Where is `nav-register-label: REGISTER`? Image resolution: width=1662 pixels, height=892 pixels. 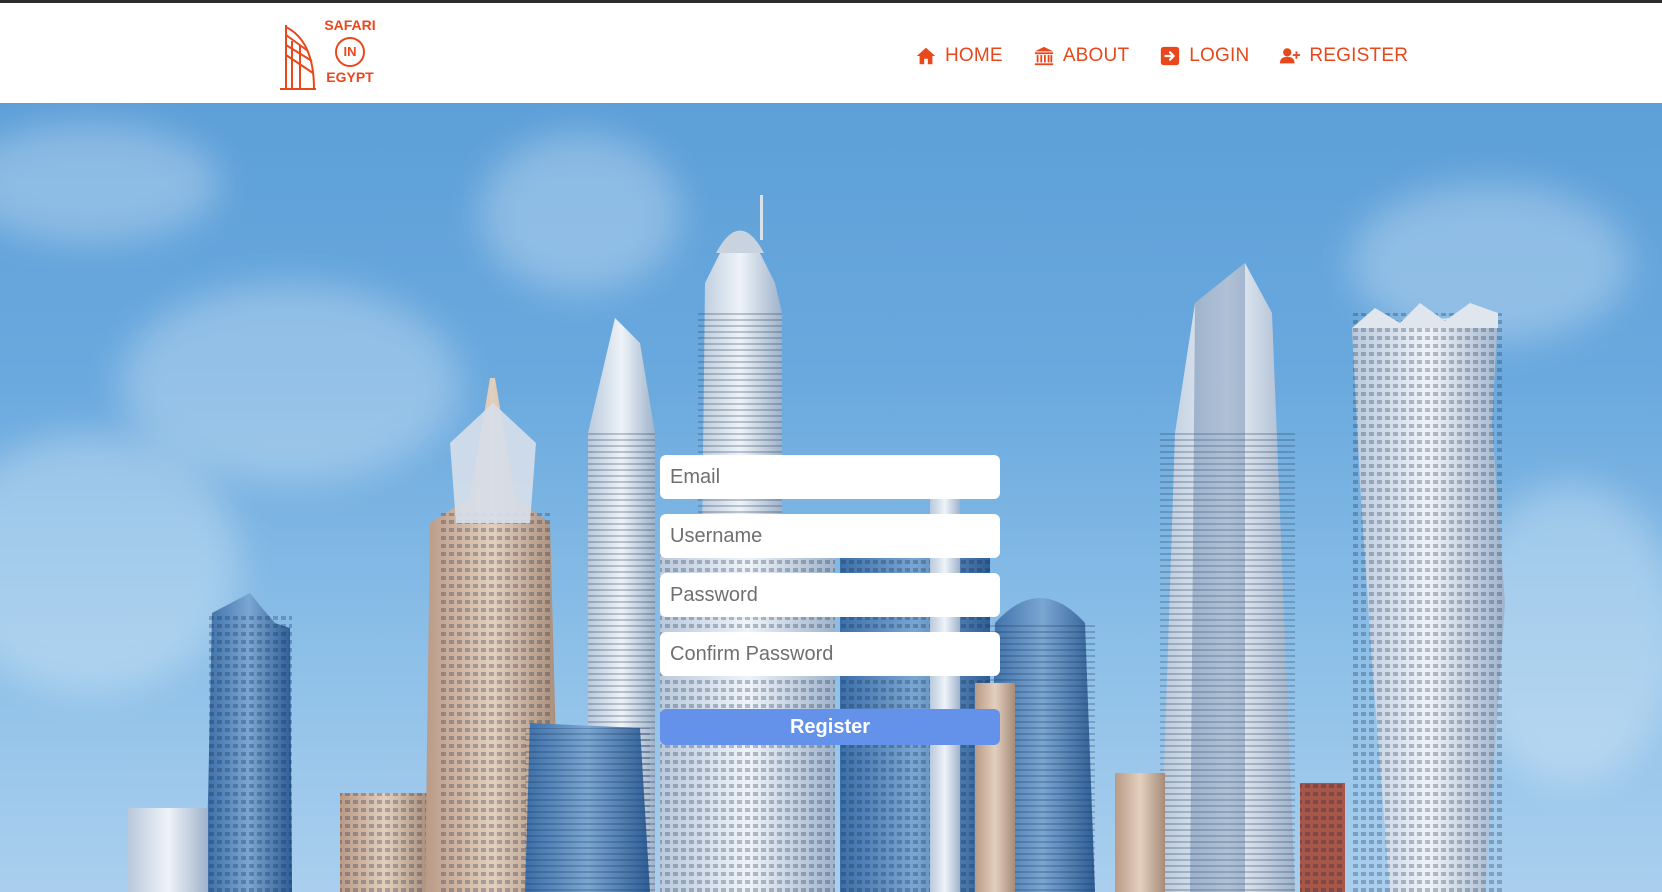
nav-register-label: REGISTER is located at coordinates (1359, 55).